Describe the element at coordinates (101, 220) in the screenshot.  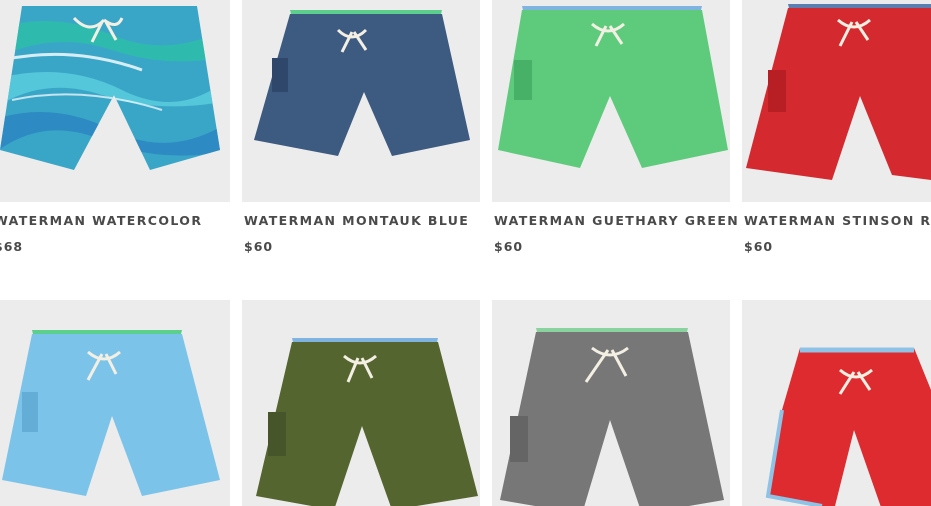
I see `product-name: WATERMAN WATERCOLOR` at that location.